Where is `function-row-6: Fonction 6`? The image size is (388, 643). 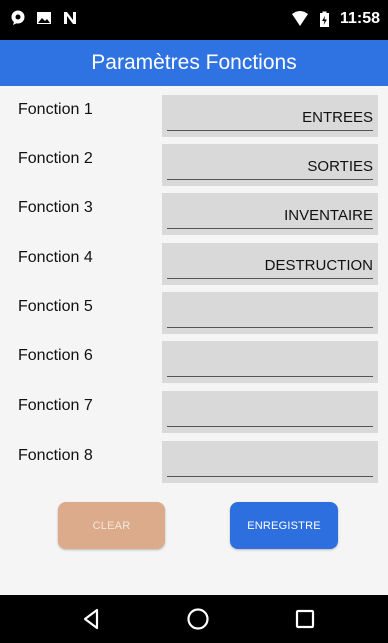
function-row-6: Fonction 6 is located at coordinates (194, 362).